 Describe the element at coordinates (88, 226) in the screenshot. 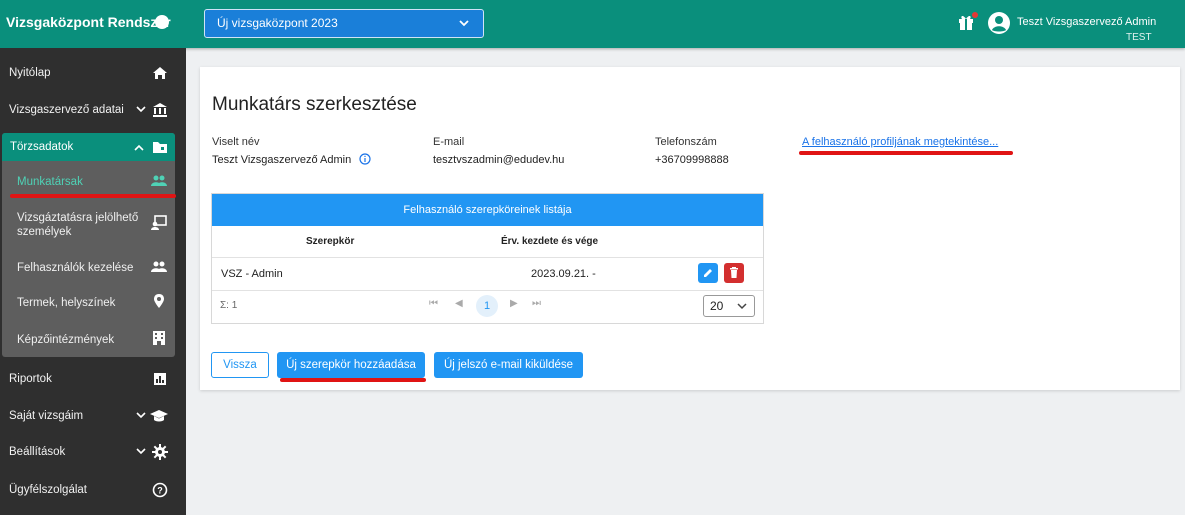

I see `sidebar-subitem-examiners: Vizsgáztatásra jelölhető személyek` at that location.